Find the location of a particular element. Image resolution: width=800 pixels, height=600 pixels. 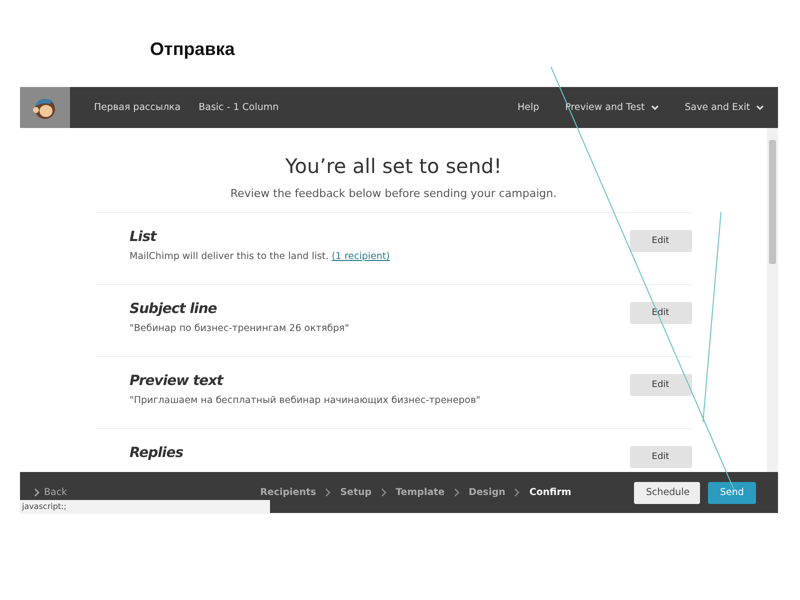

schedule-button: Schedule is located at coordinates (667, 493).